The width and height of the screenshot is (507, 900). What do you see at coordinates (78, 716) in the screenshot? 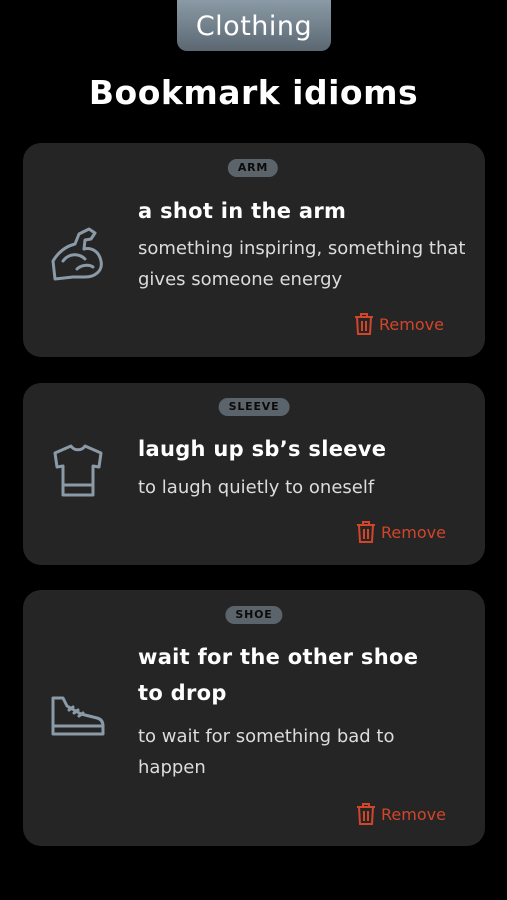
I see `sneaker-icon` at bounding box center [78, 716].